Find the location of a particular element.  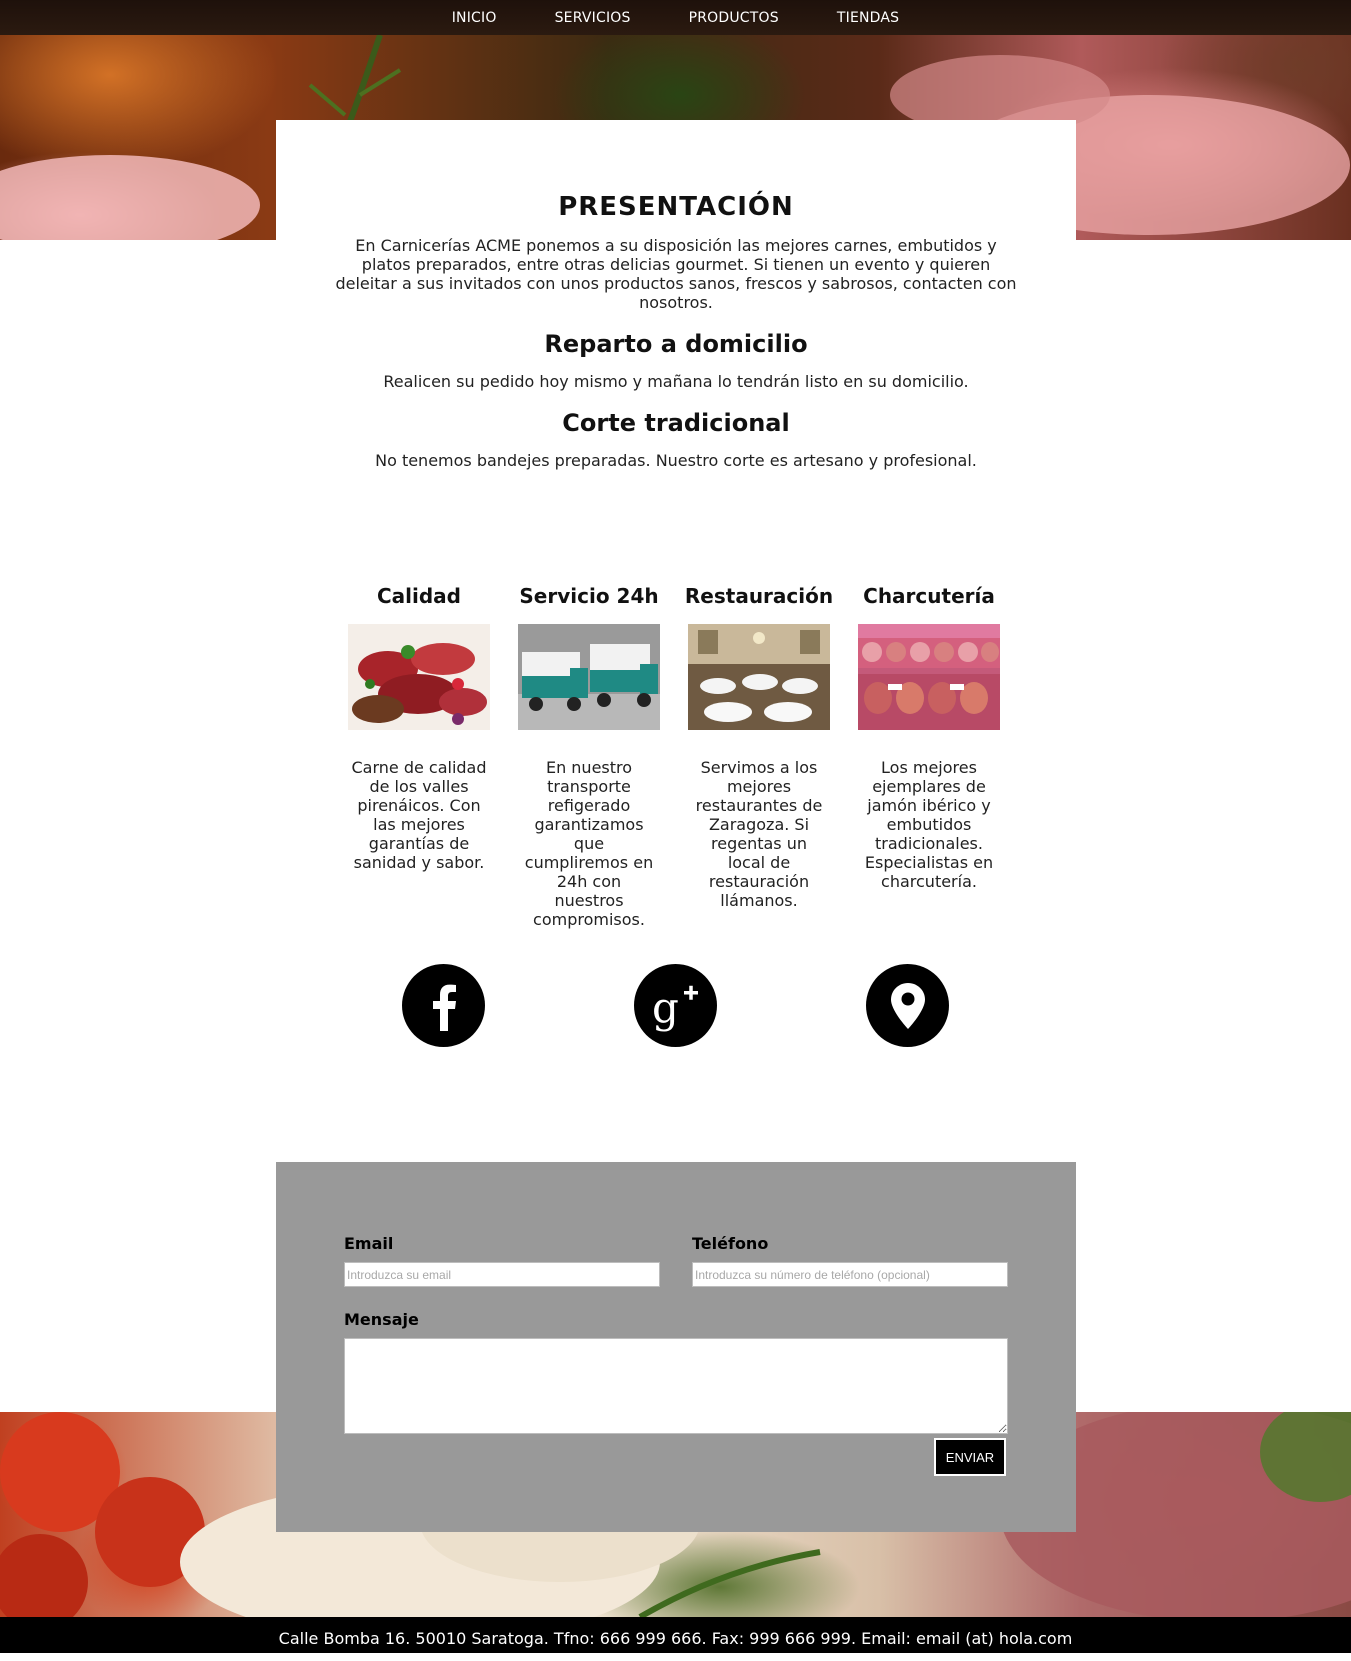

nav-item-inicio: INICIO is located at coordinates (474, 18).